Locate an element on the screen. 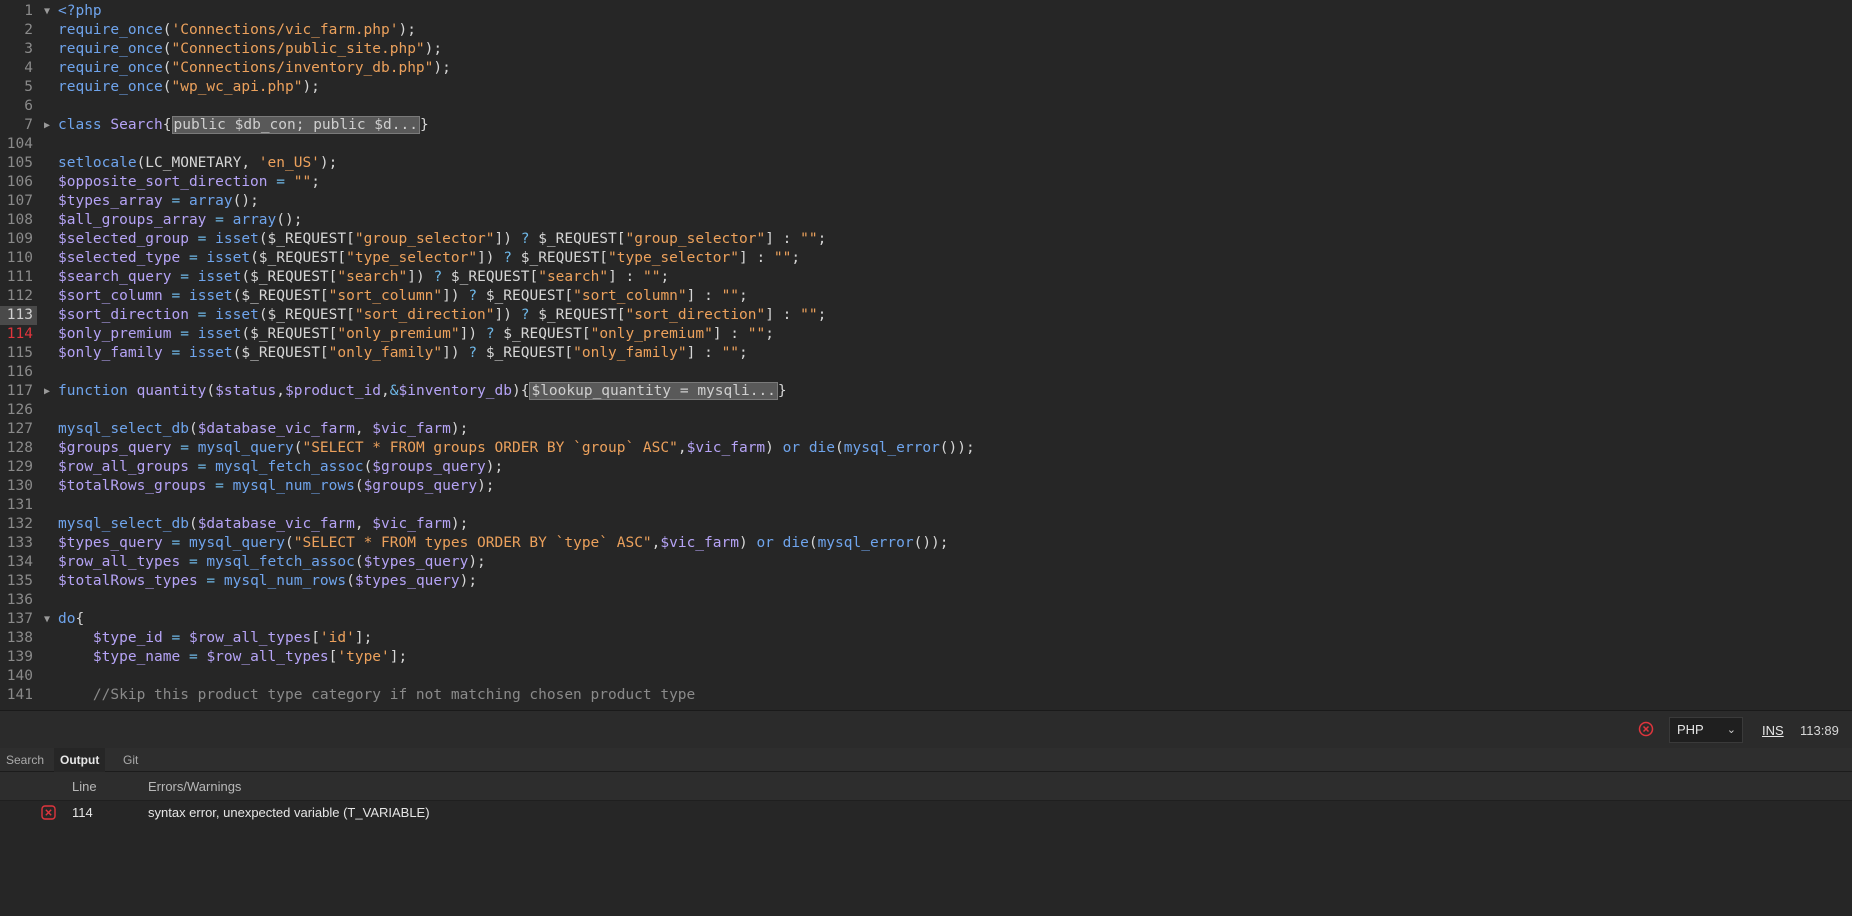  code-token: "sort_direction" is located at coordinates (695, 315).